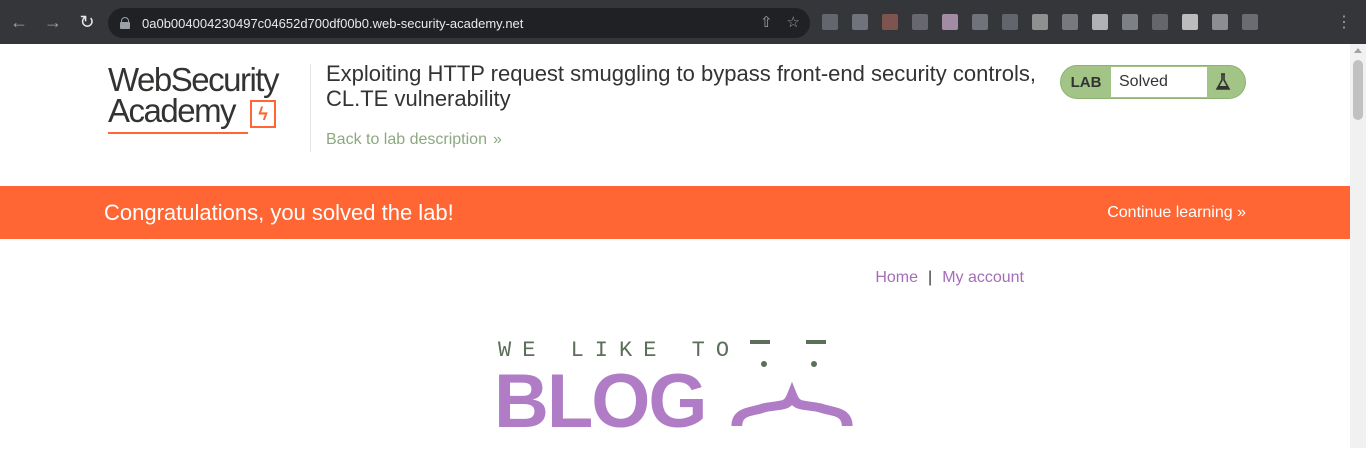 The image size is (1366, 459). What do you see at coordinates (193, 79) in the screenshot?
I see `logo-line-1: WebSecurity` at bounding box center [193, 79].